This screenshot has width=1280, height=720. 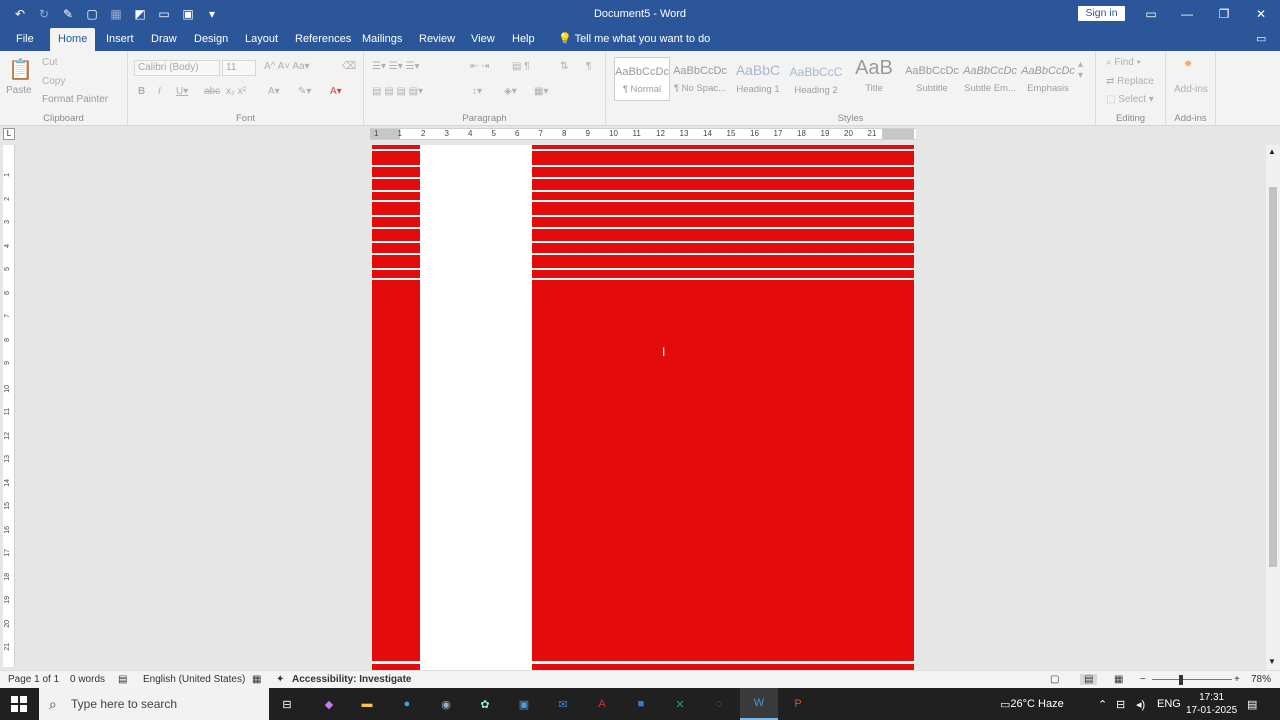 What do you see at coordinates (159, 91) in the screenshot?
I see `italic-icon: I` at bounding box center [159, 91].